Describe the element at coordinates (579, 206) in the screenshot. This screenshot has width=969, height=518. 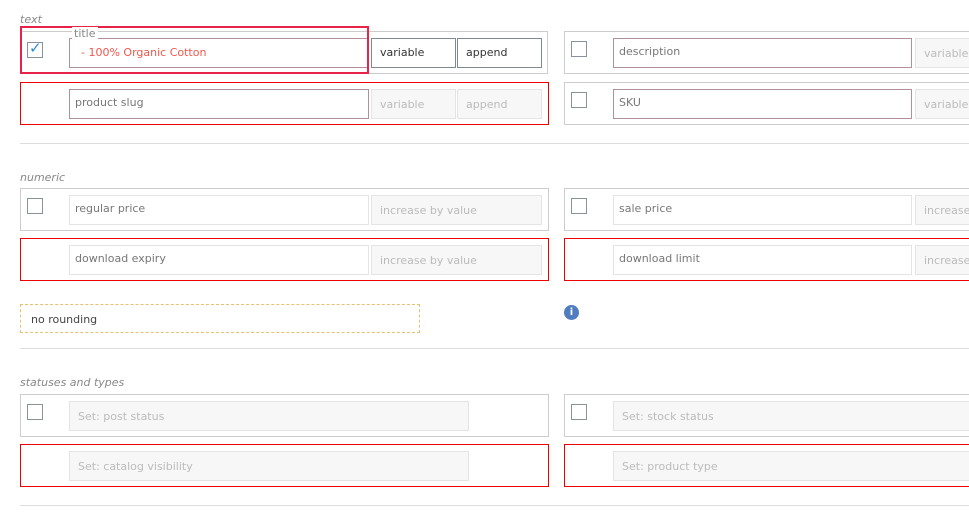
I see `sale-price-checkbox` at that location.